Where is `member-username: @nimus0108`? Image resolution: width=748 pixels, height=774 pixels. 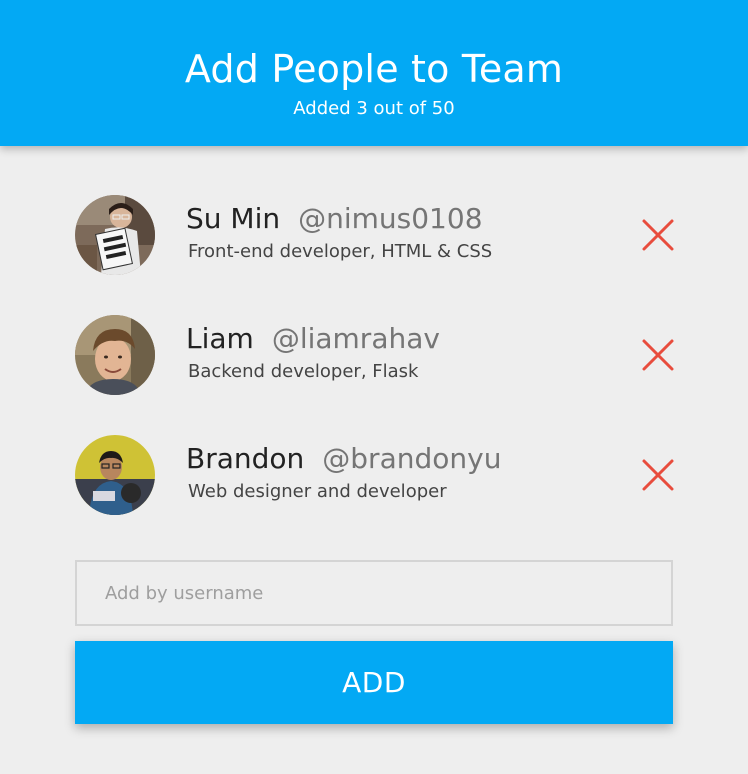
member-username: @nimus0108 is located at coordinates (390, 218).